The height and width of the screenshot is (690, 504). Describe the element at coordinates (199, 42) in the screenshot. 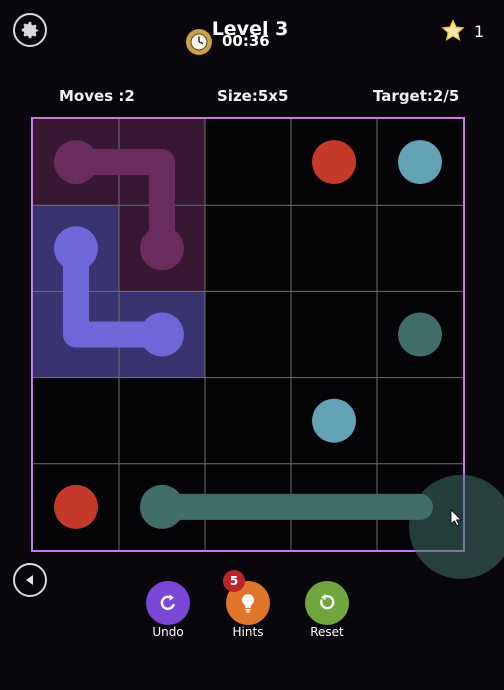

I see `clock-icon` at that location.